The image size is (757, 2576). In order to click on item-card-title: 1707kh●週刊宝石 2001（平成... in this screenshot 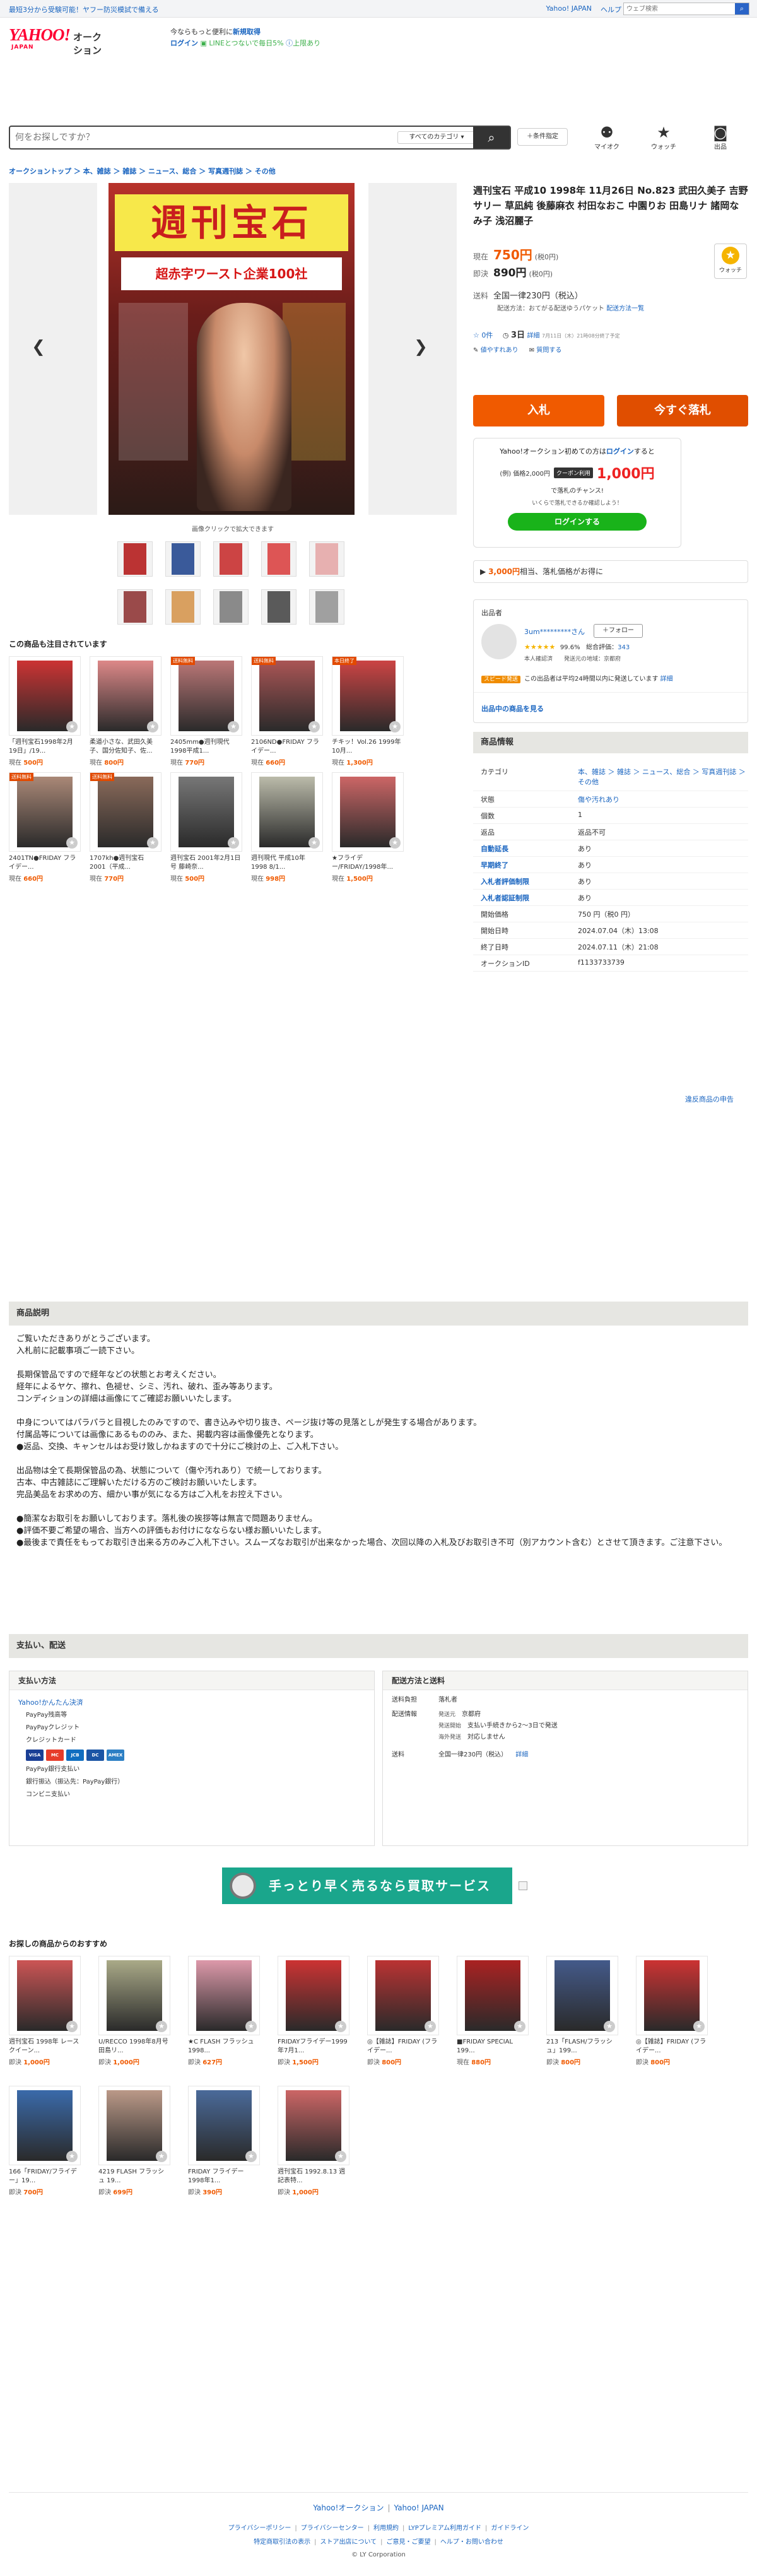, I will do `click(125, 863)`.